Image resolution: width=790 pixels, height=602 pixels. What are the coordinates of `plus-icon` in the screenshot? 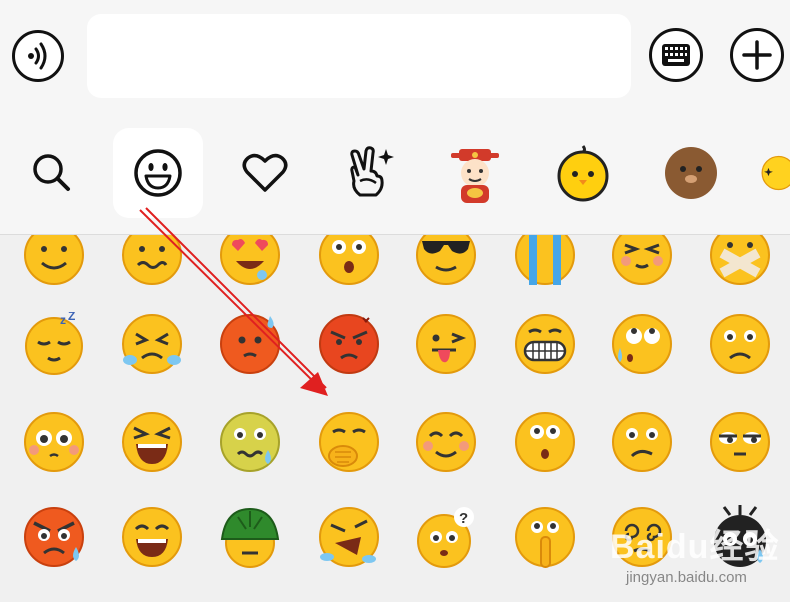 It's located at (757, 55).